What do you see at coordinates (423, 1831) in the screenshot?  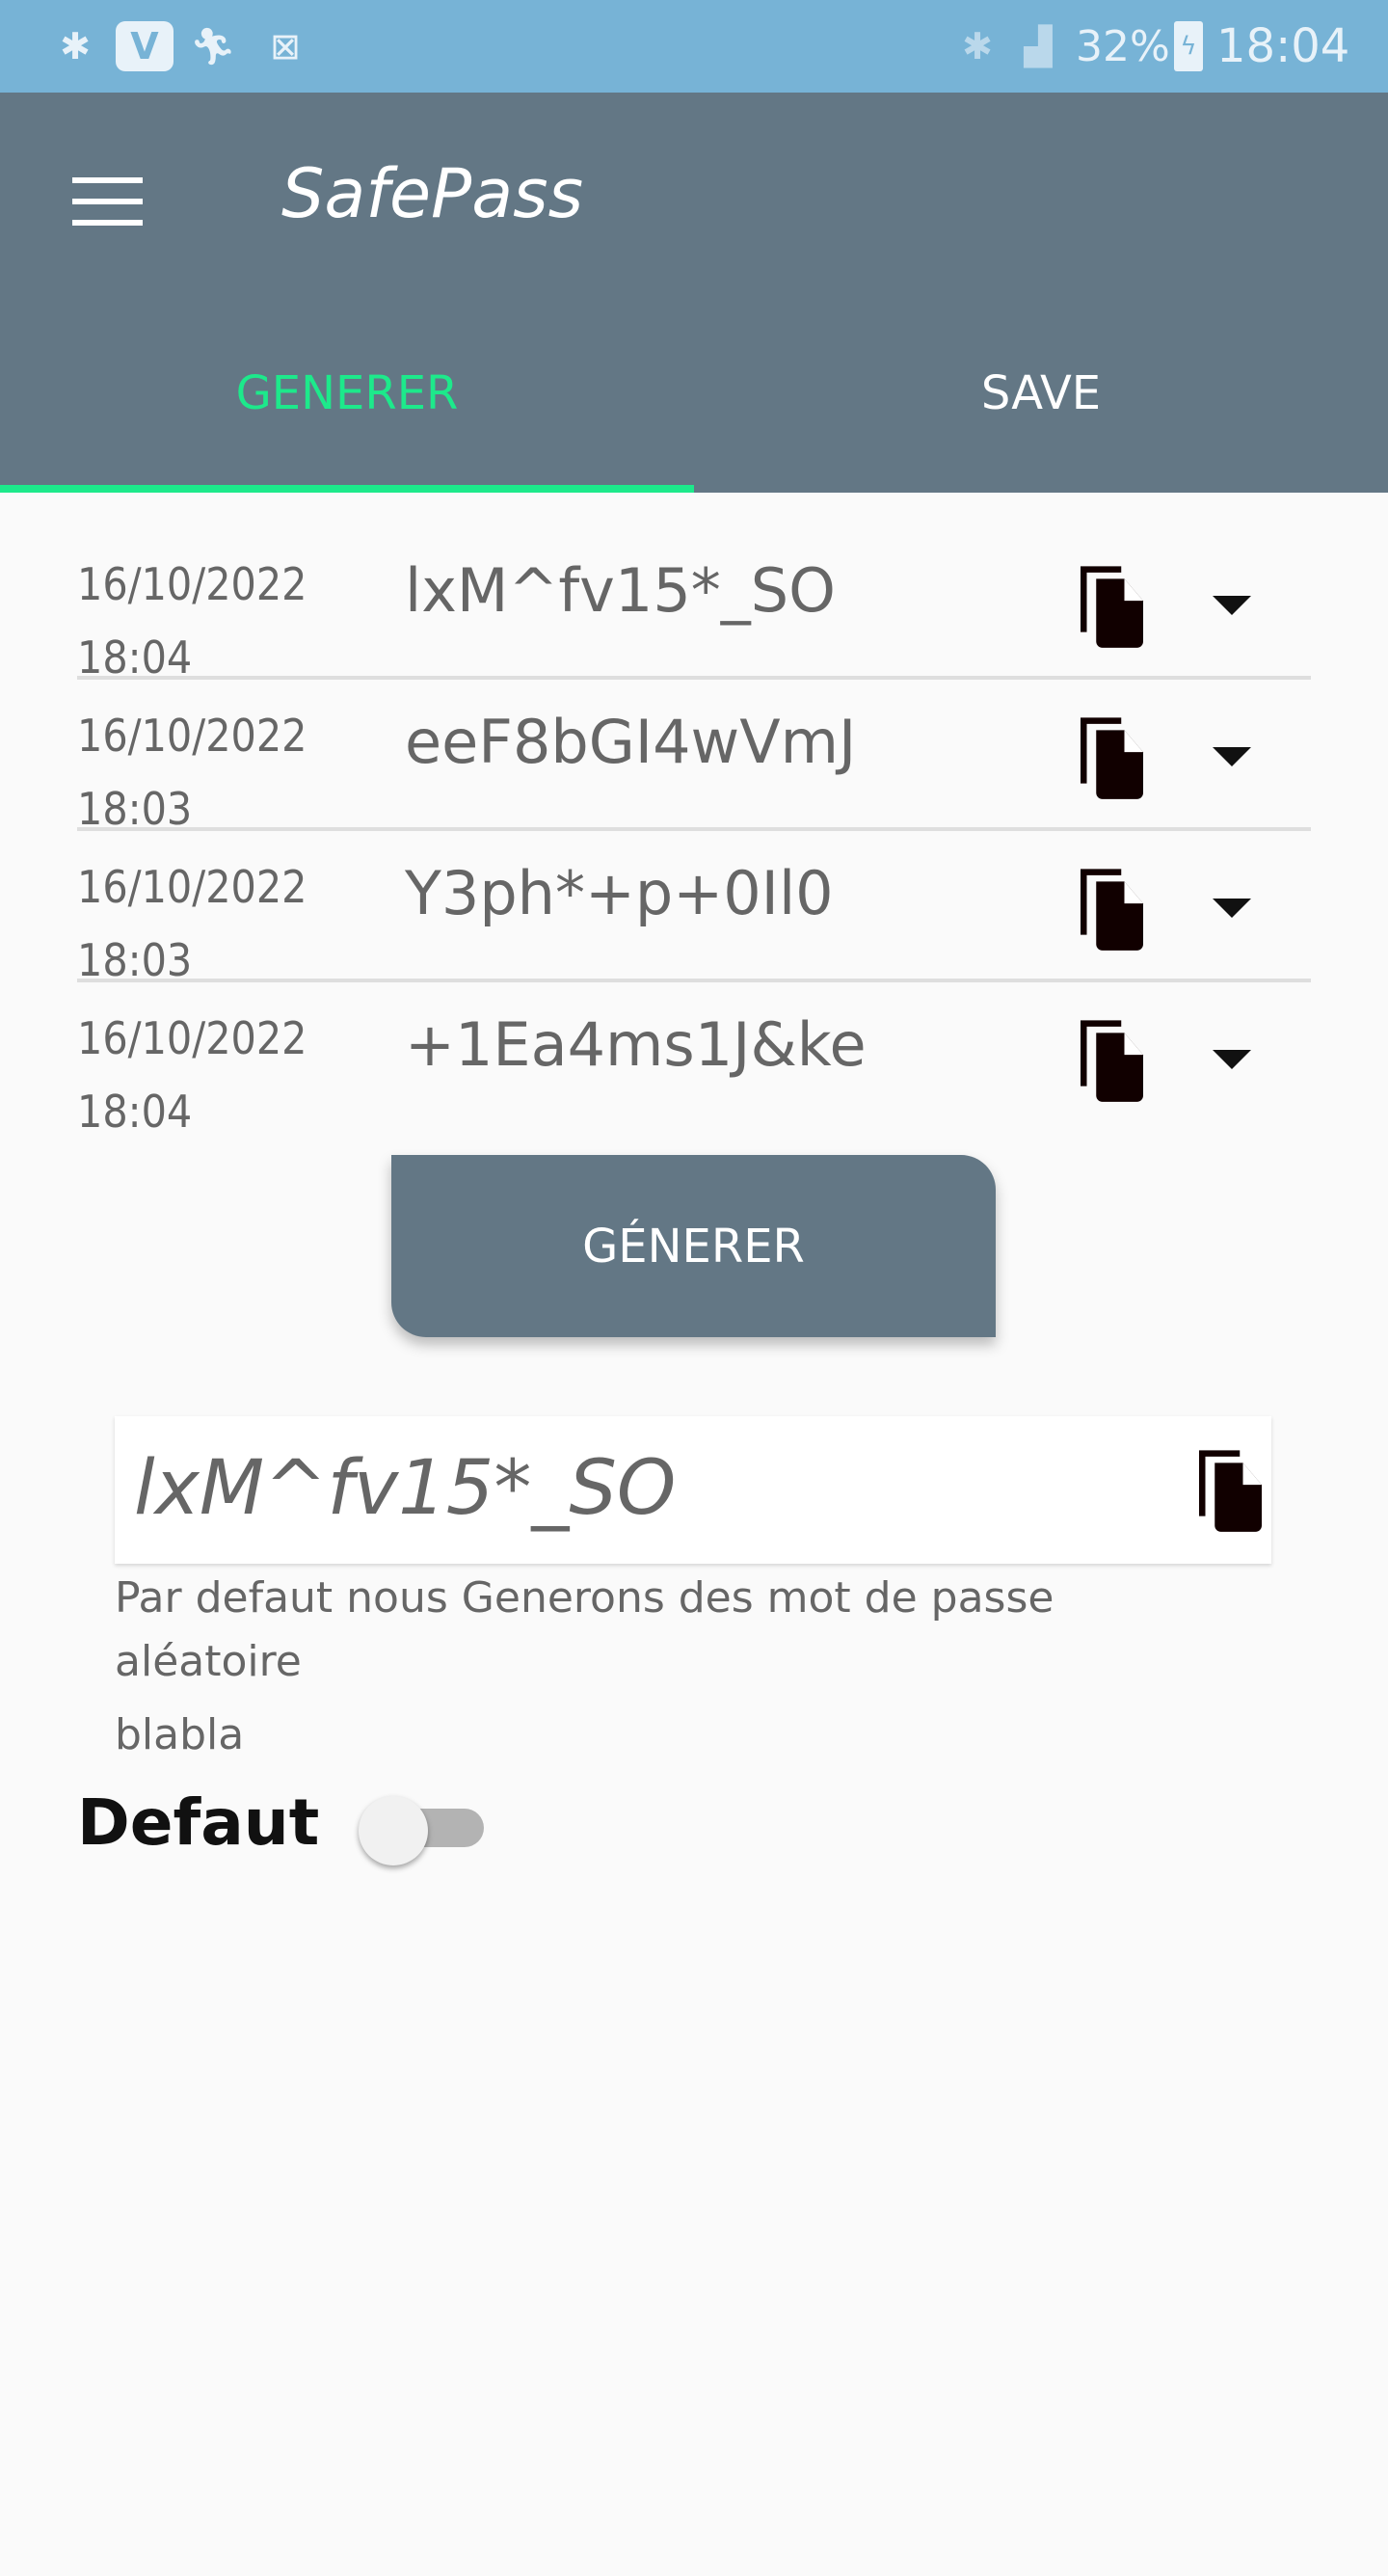 I see `default-toggle-switch` at bounding box center [423, 1831].